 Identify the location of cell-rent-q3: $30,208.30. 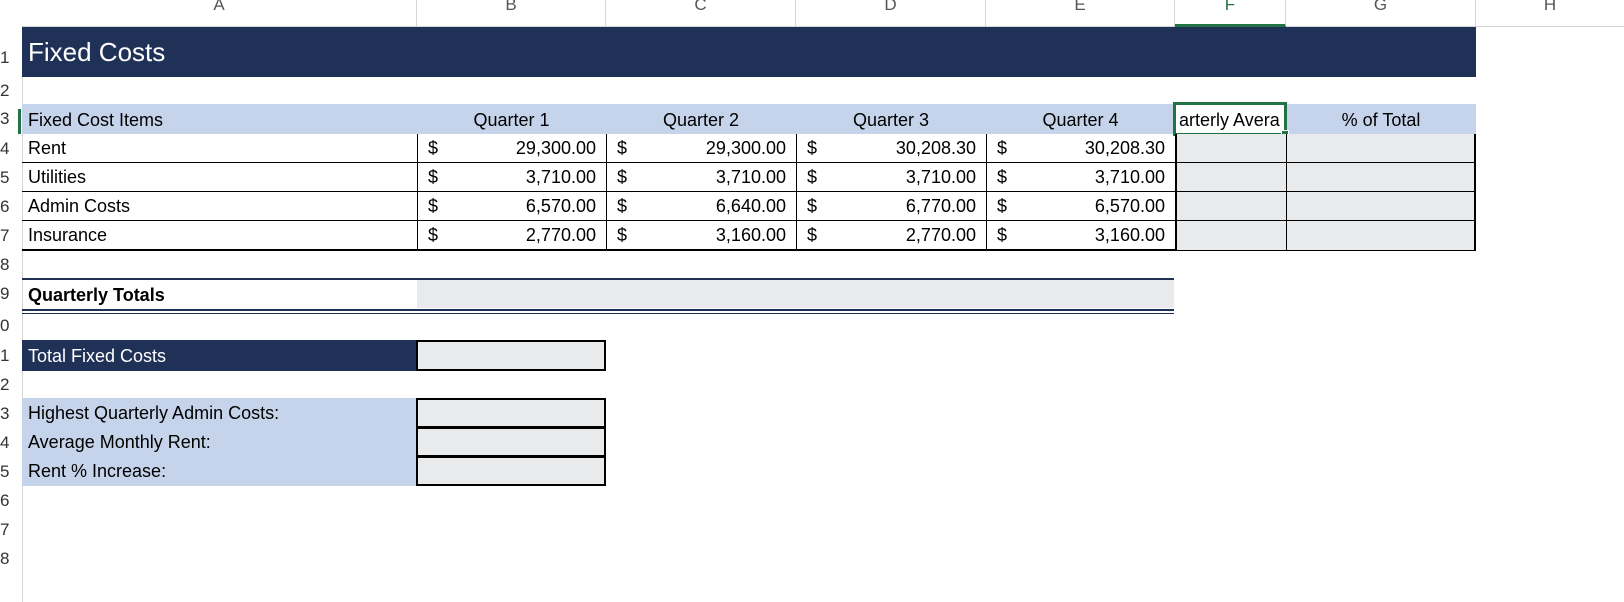
(891, 148).